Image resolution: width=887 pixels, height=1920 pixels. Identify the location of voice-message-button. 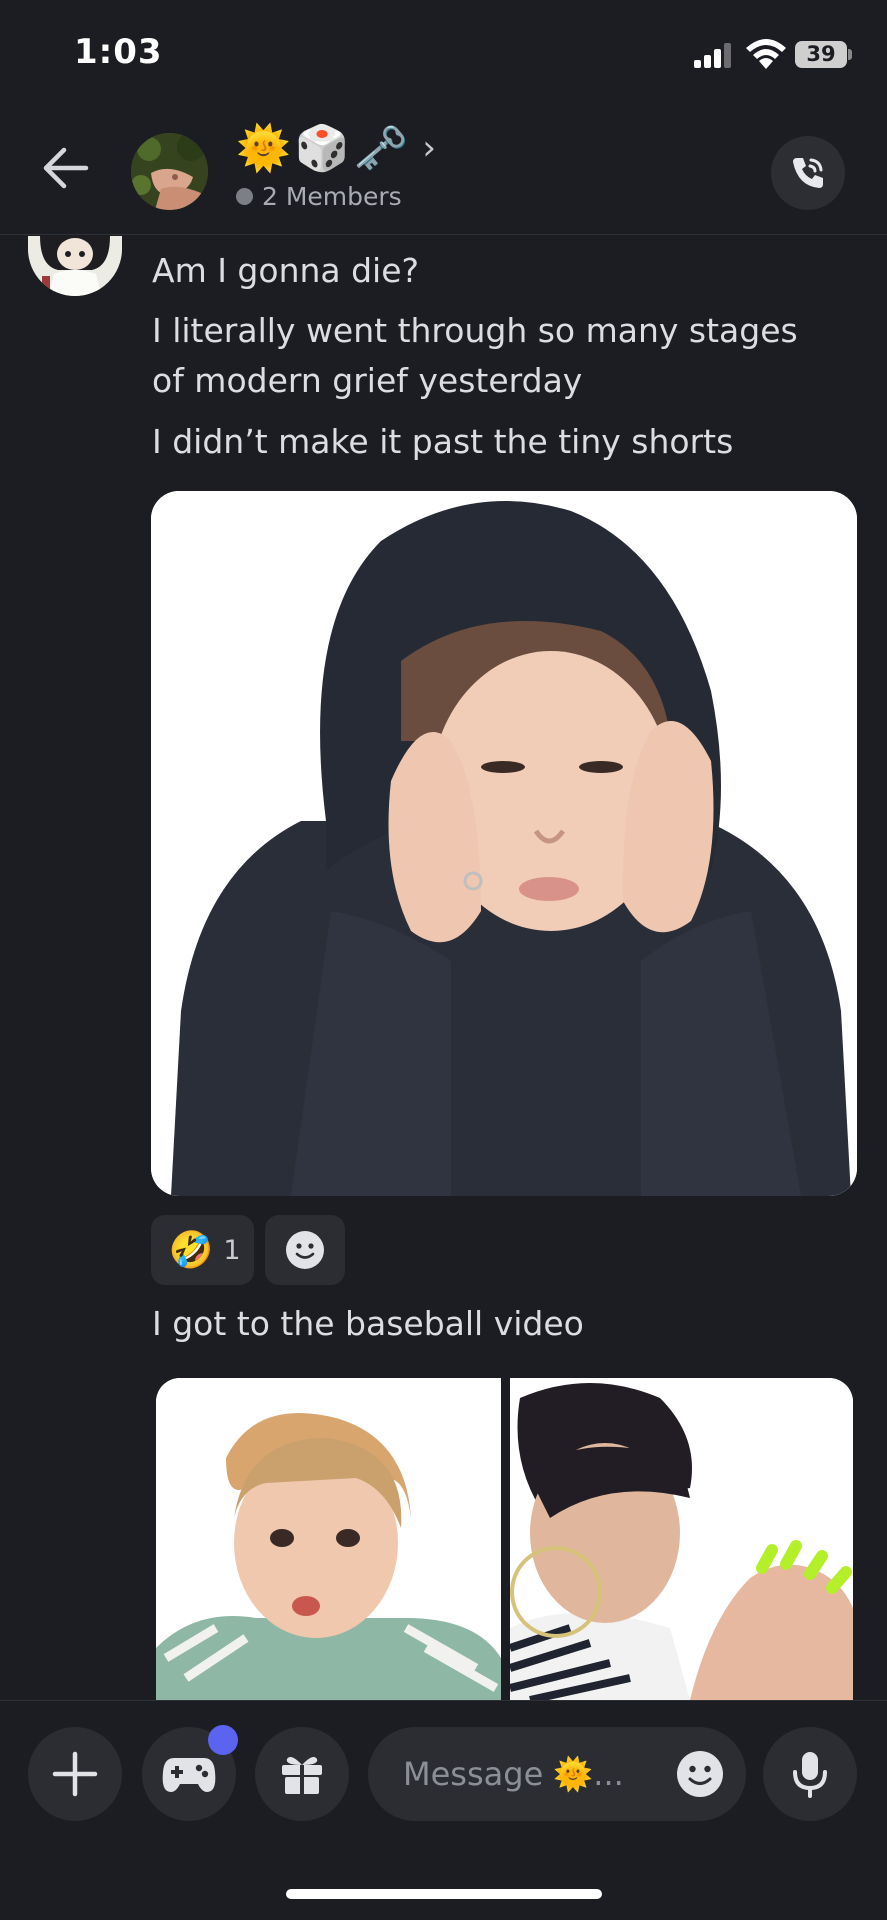
(810, 1774).